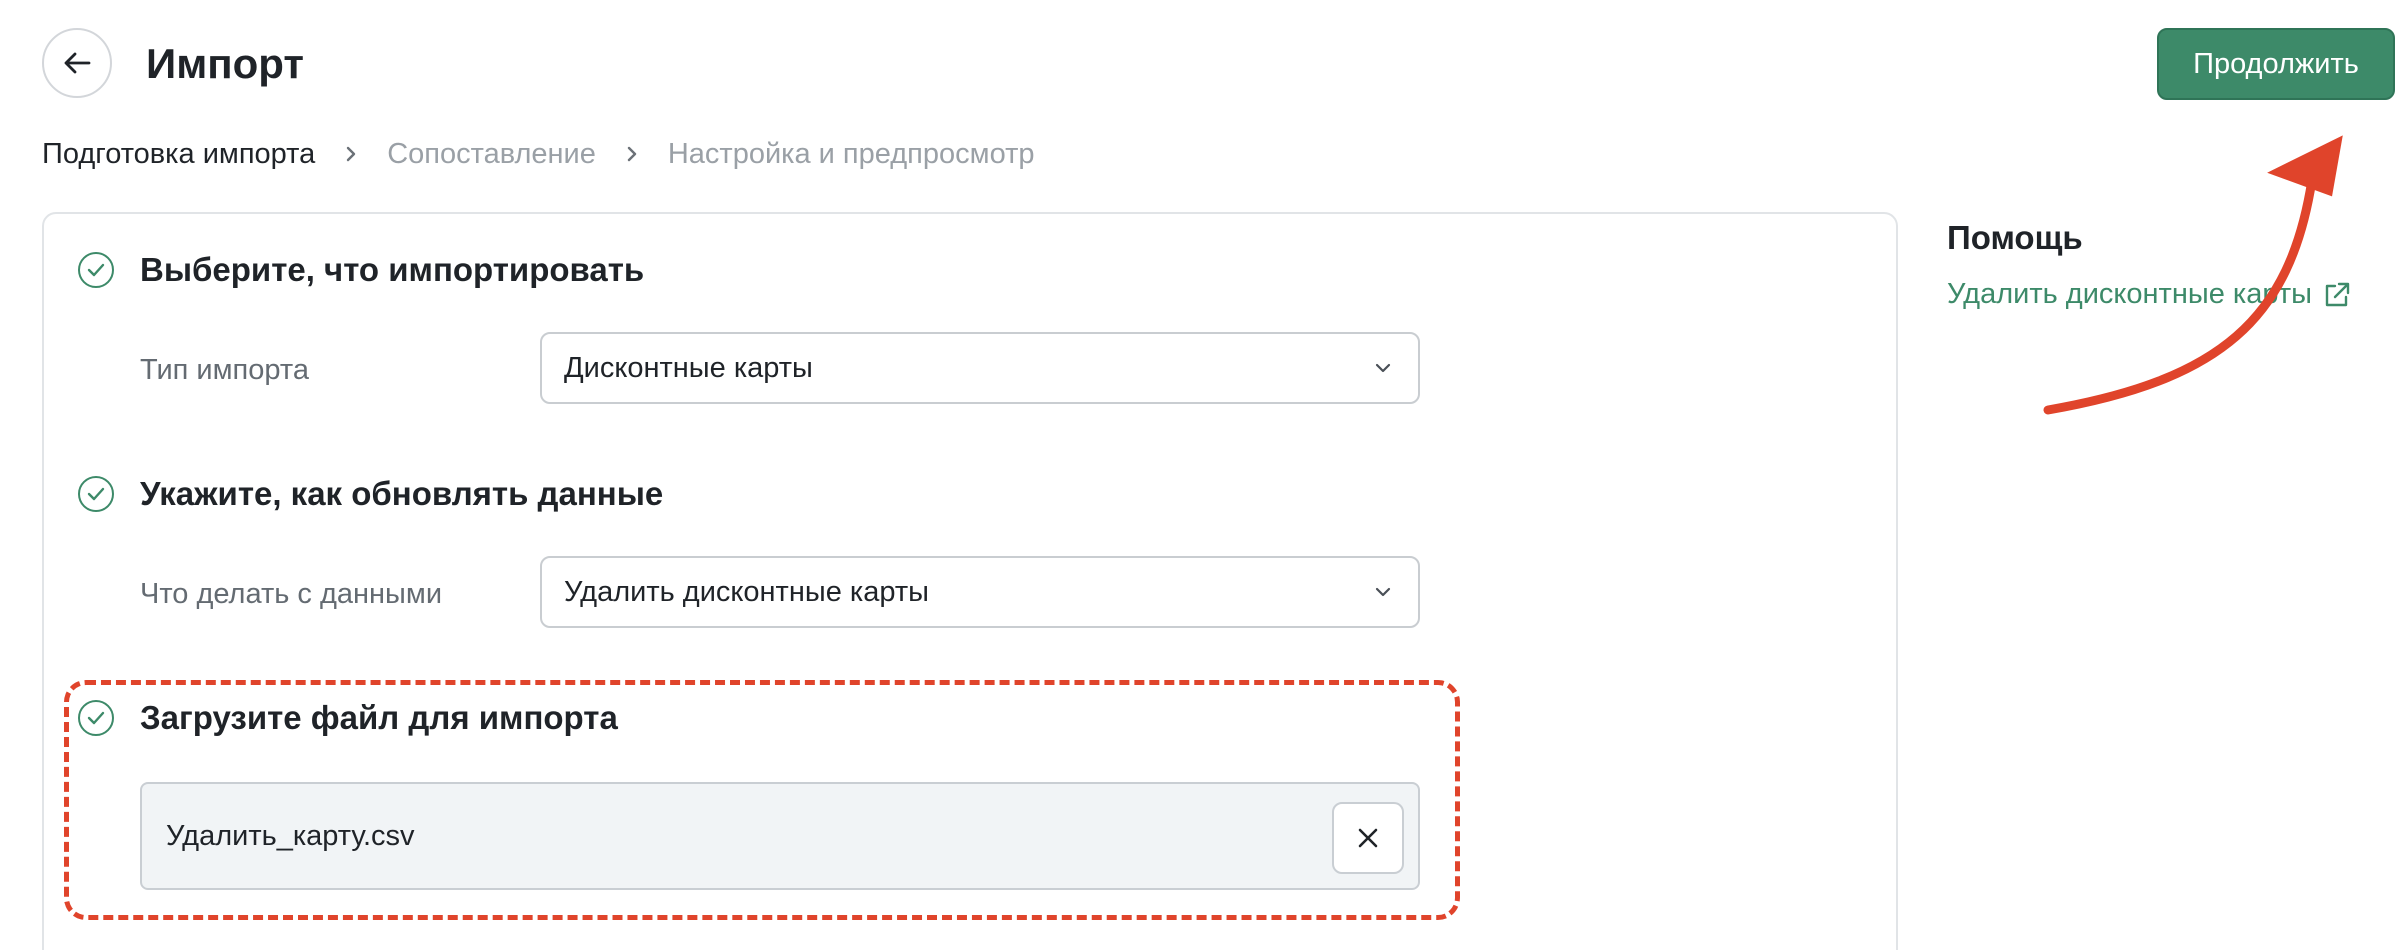 This screenshot has height=950, width=2406. What do you see at coordinates (379, 717) in the screenshot?
I see `section-title-upload: Загрузите файл для импорта` at bounding box center [379, 717].